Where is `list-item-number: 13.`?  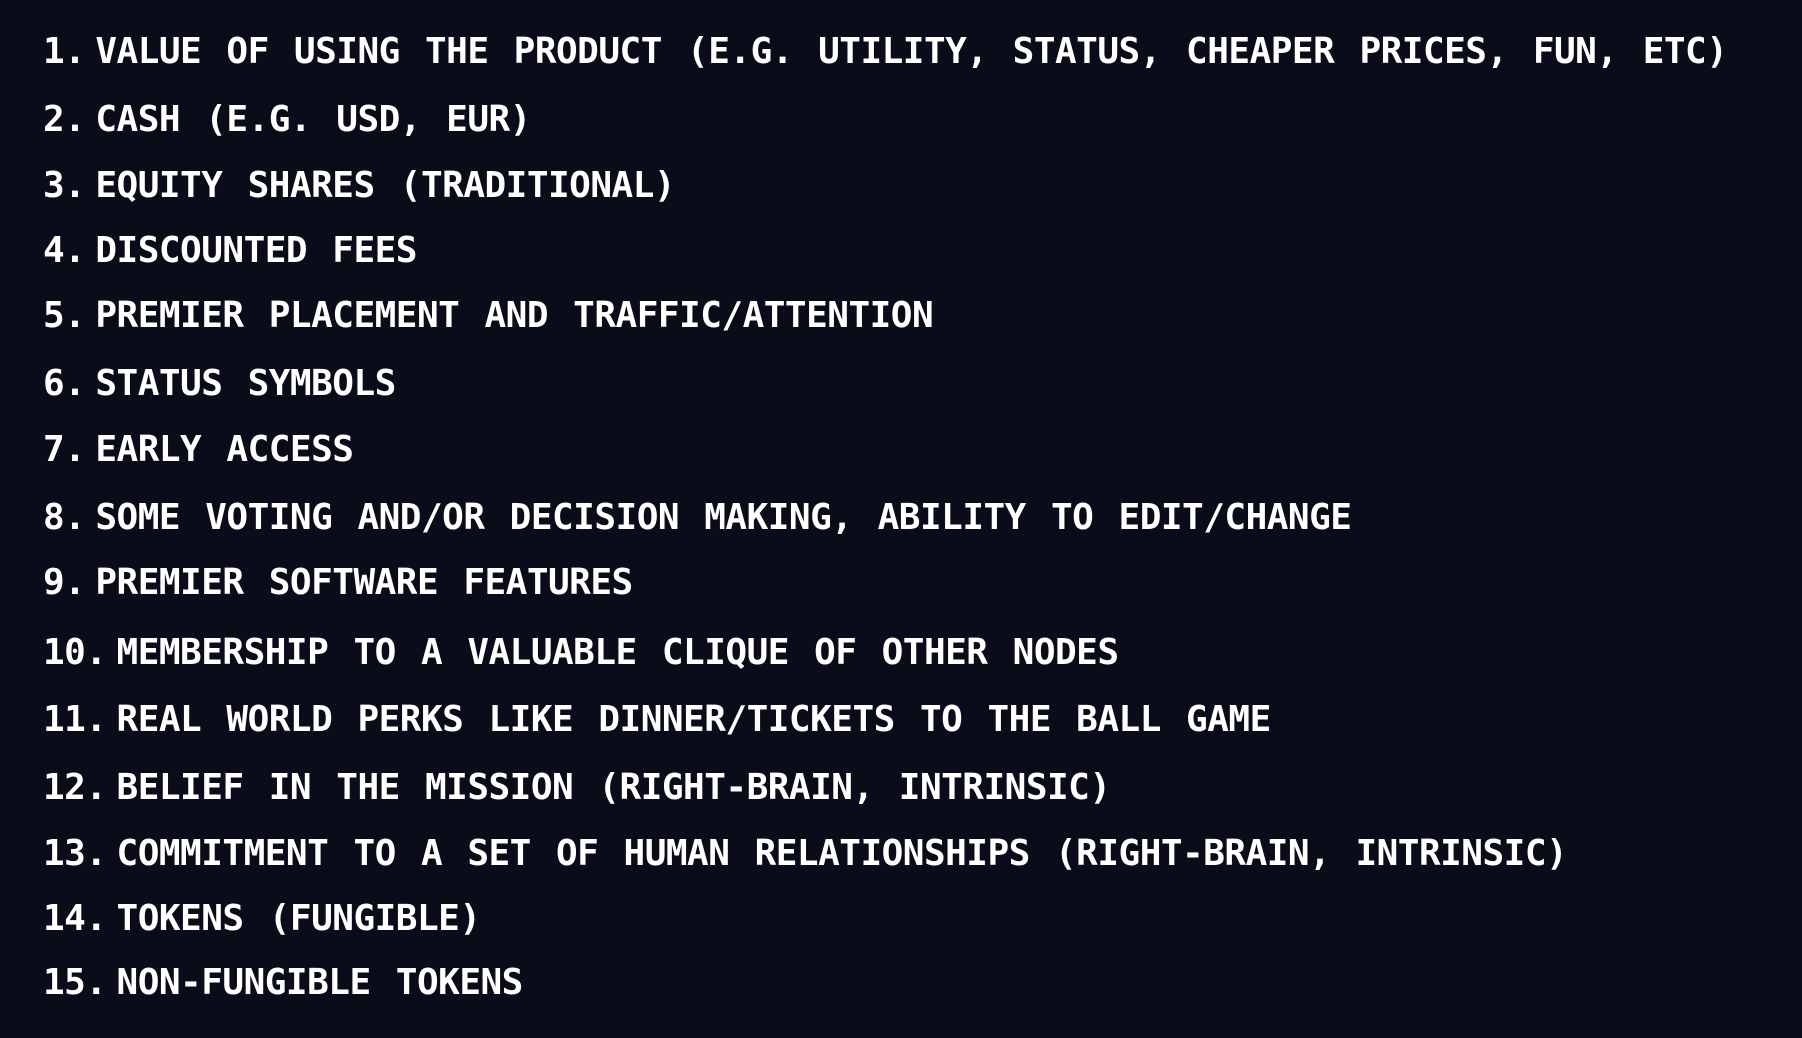
list-item-number: 13. is located at coordinates (75, 853).